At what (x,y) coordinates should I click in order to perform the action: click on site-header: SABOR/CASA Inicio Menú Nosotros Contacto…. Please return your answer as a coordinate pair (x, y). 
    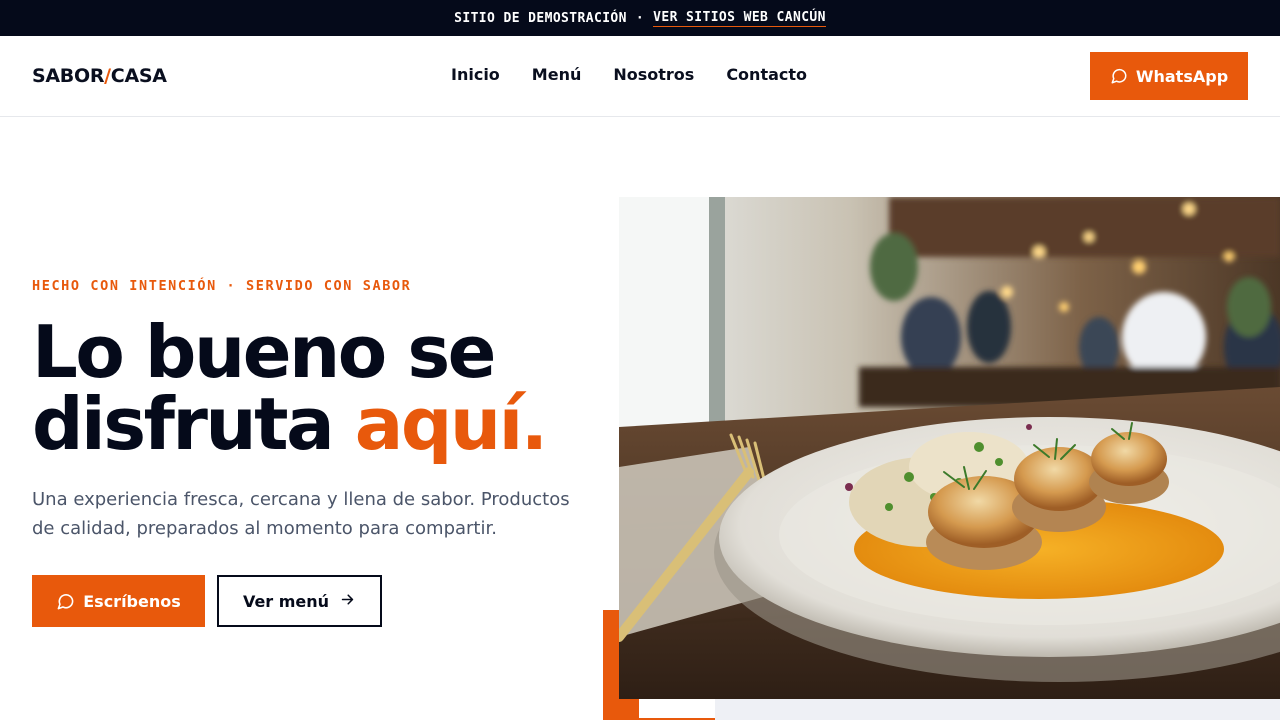
    Looking at the image, I should click on (640, 76).